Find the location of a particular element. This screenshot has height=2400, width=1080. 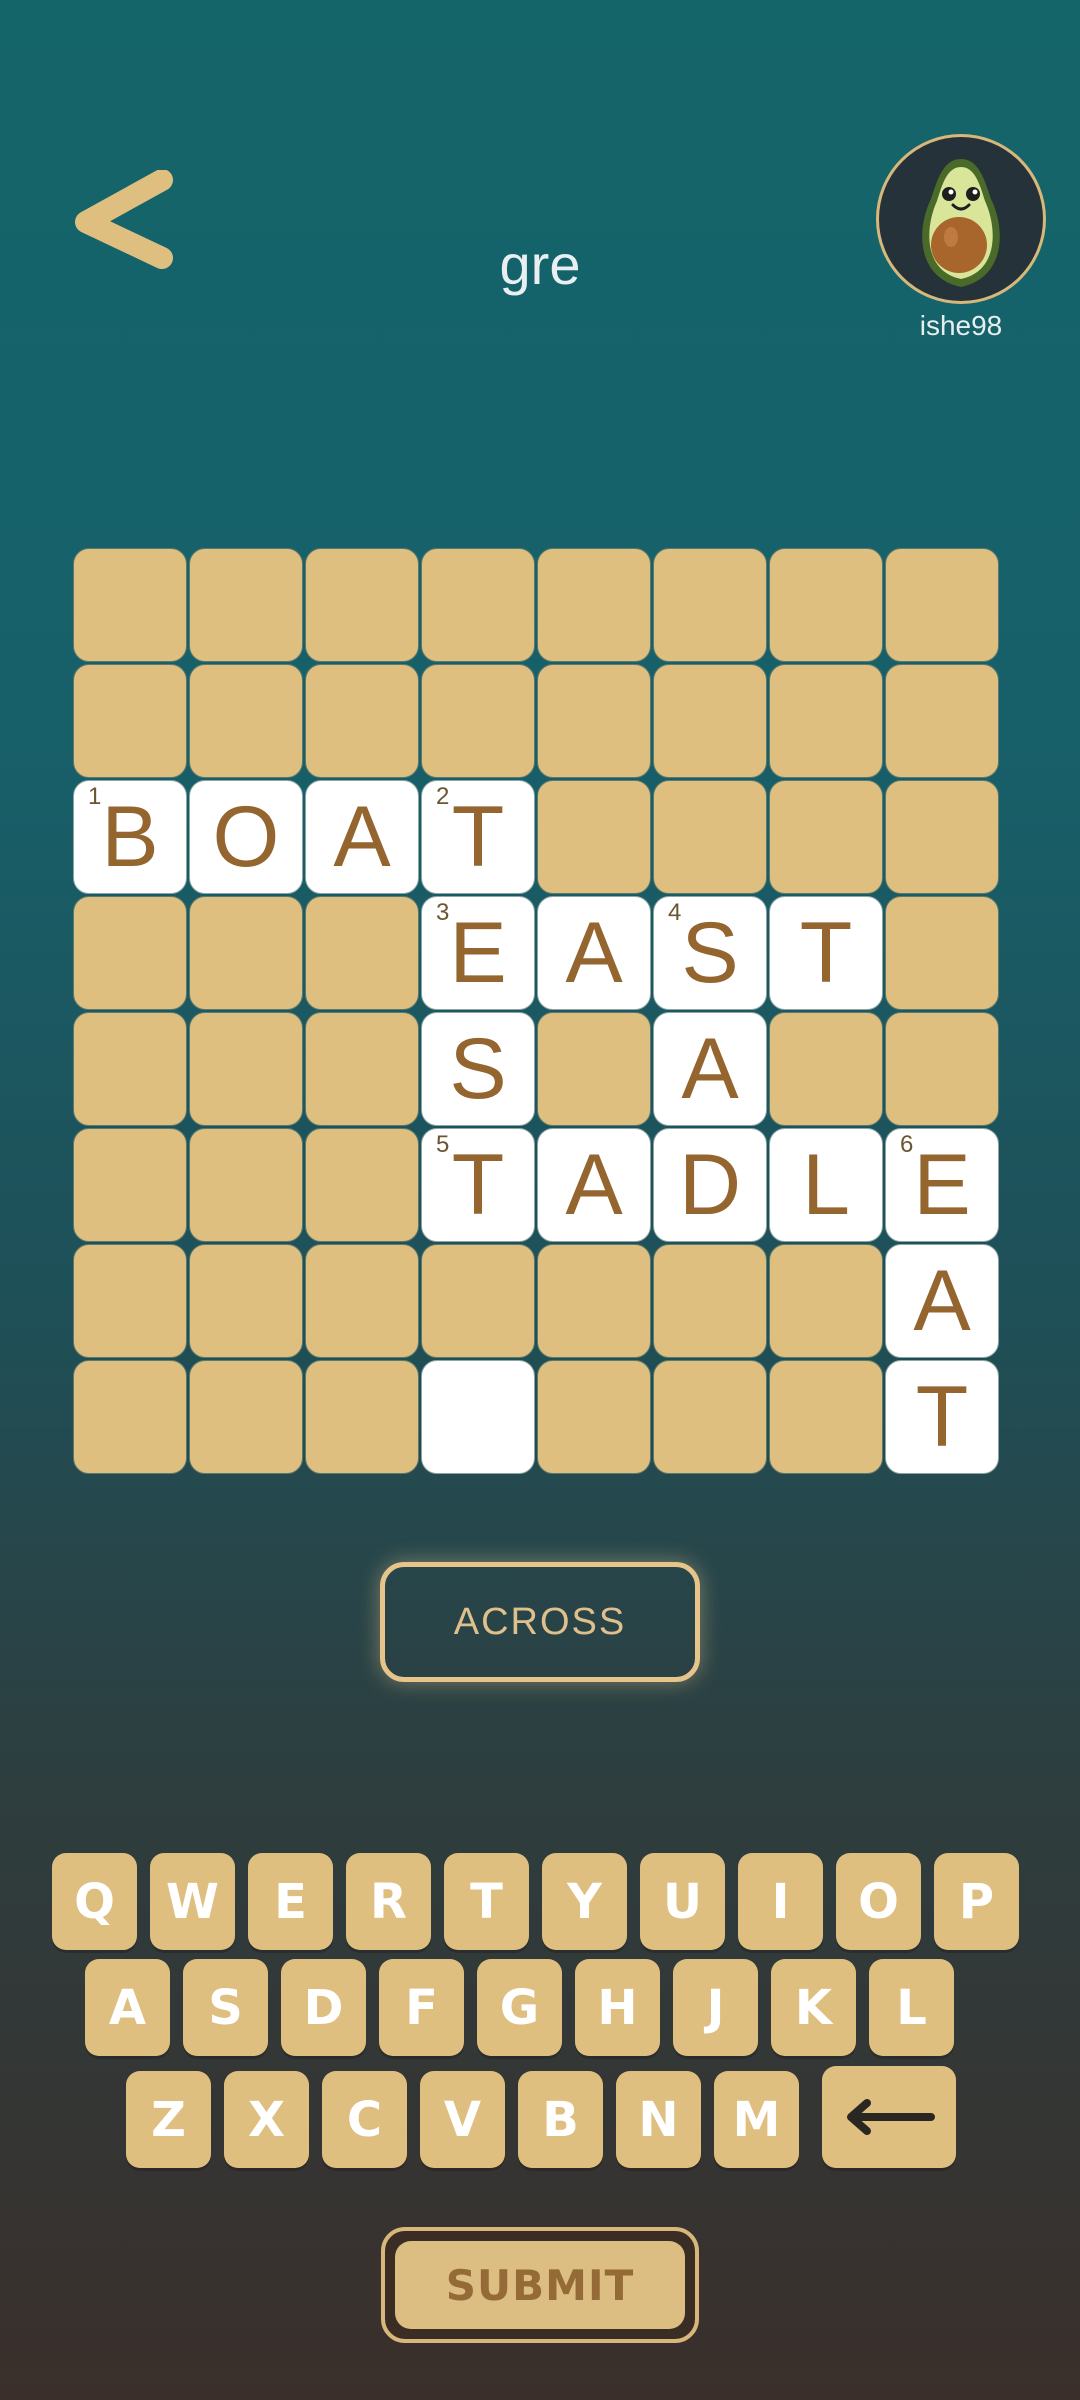

grid-cell-active: 2T is located at coordinates (478, 837).